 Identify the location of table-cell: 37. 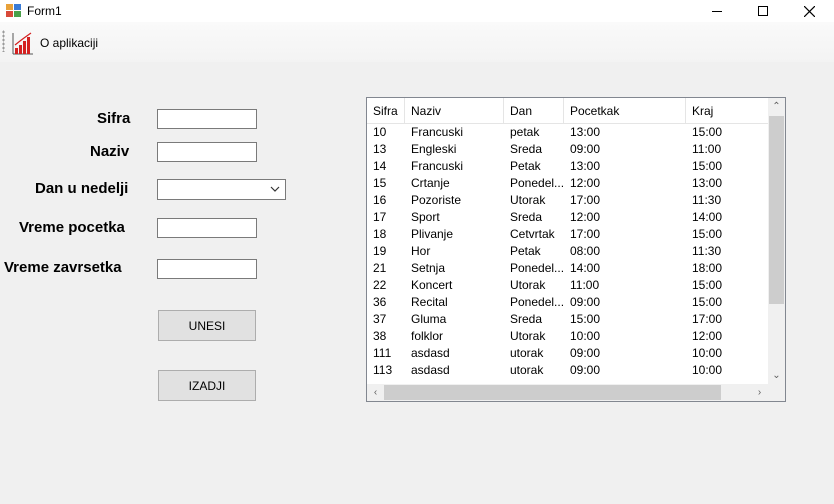
(386, 319).